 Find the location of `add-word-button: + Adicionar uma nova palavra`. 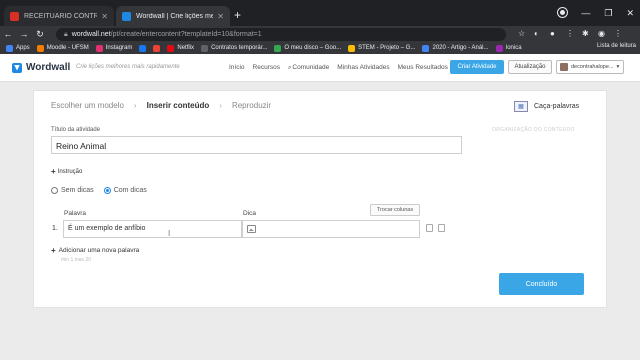

add-word-button: + Adicionar uma nova palavra is located at coordinates (95, 250).